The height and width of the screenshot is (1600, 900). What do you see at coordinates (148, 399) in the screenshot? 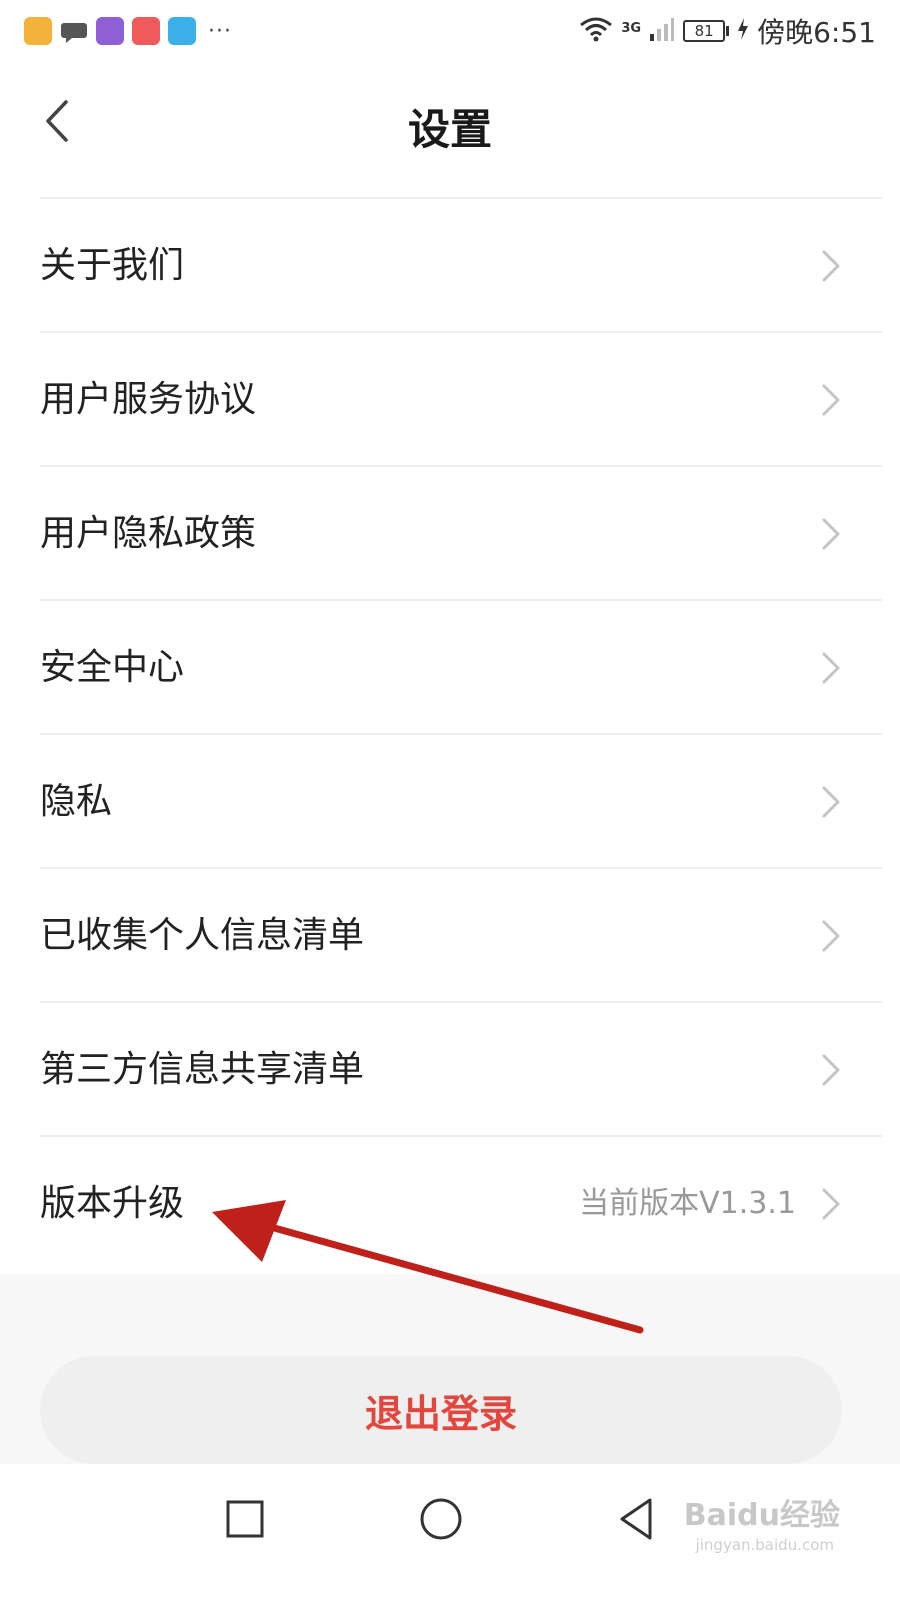
I see `menu-item-label: 用户服务协议` at bounding box center [148, 399].